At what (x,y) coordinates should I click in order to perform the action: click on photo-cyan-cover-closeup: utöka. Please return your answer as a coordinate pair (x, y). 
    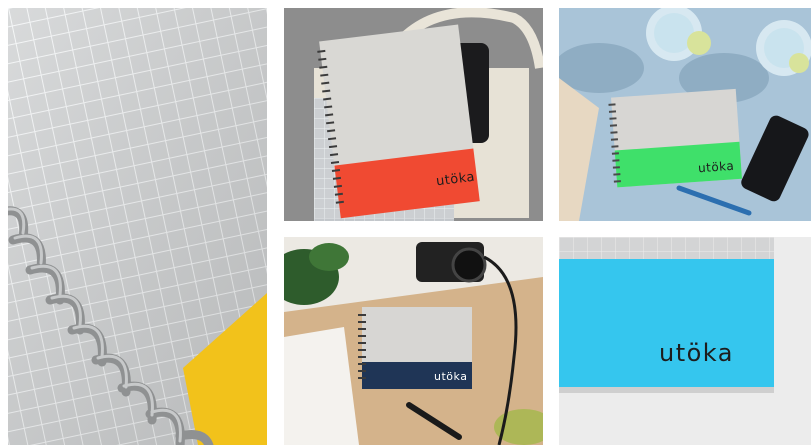
    Looking at the image, I should click on (685, 341).